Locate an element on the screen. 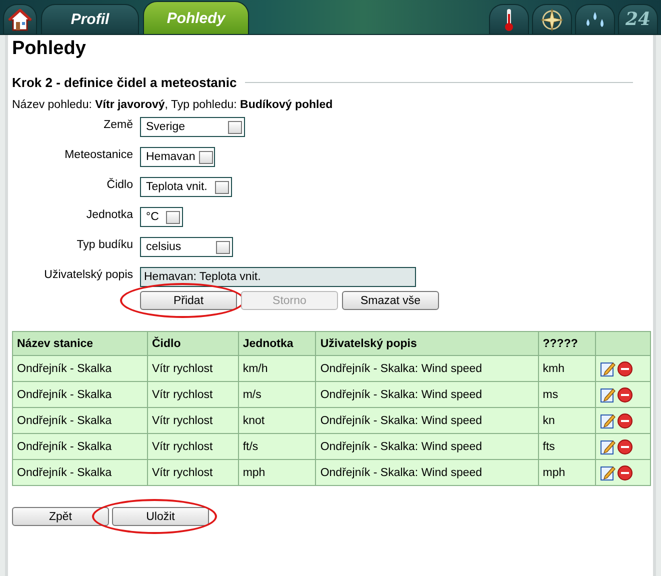  compass-icon is located at coordinates (552, 20).